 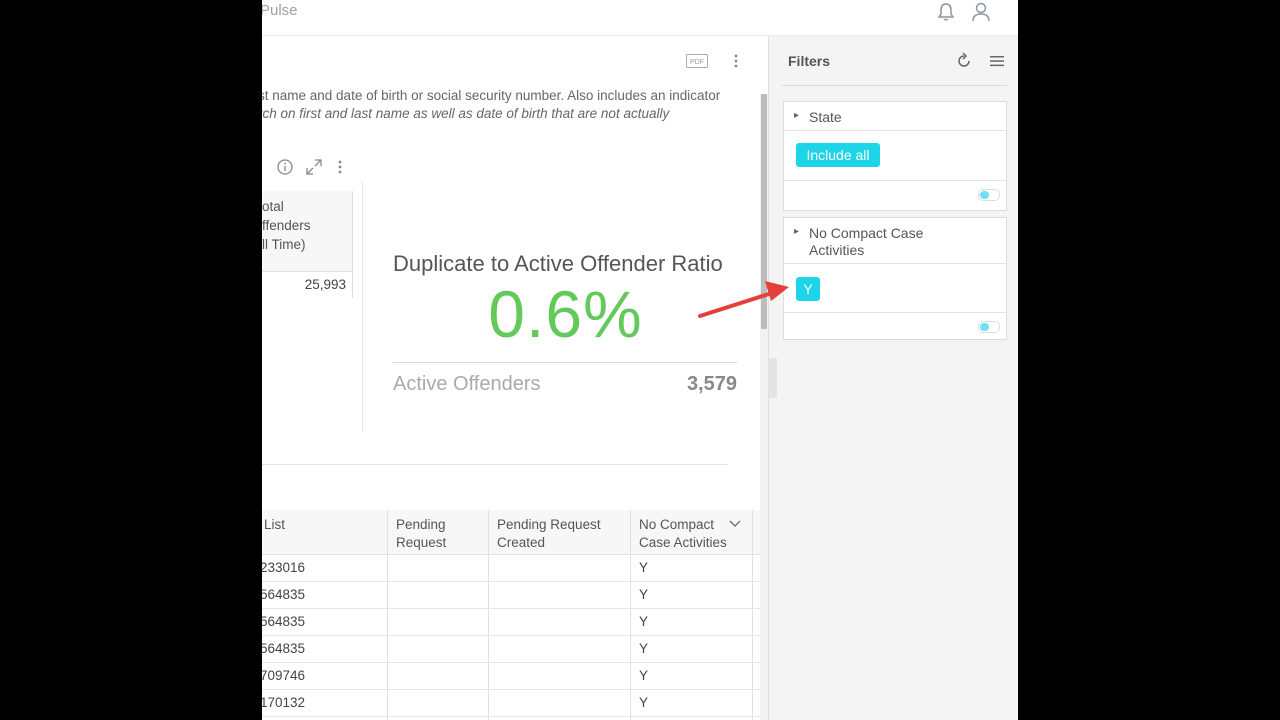 I want to click on state-filter-card: ▸ State Include all, so click(x=895, y=156).